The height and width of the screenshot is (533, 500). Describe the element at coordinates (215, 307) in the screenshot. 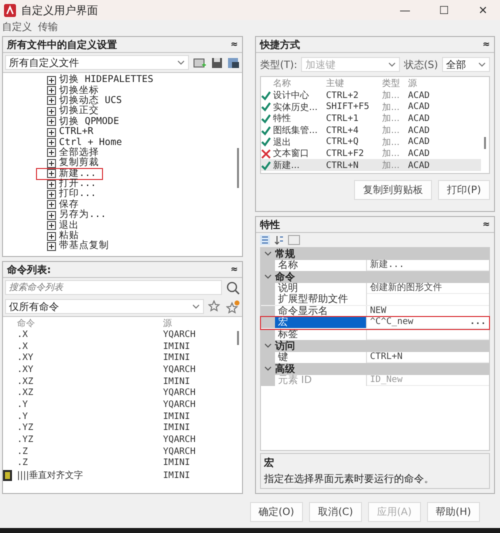

I see `star-search-icon` at that location.